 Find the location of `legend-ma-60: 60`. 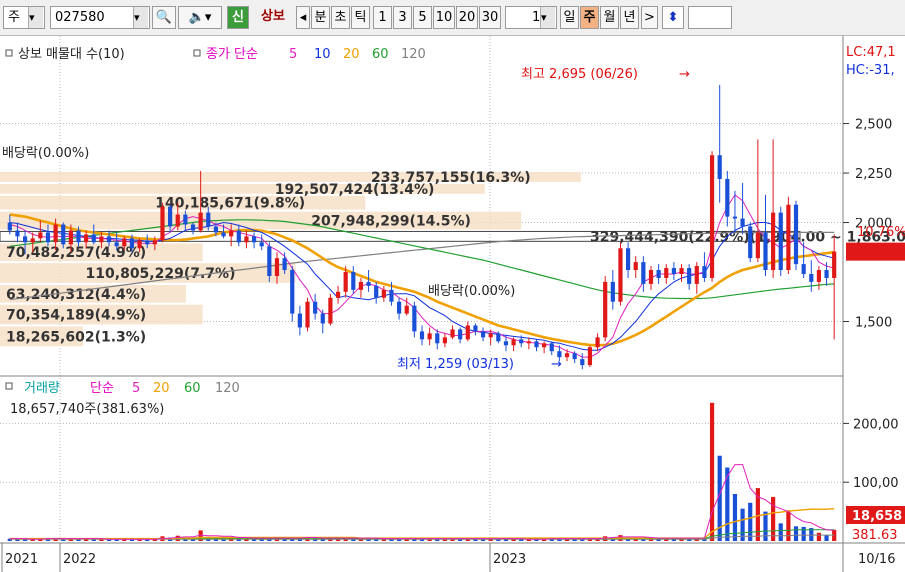

legend-ma-60: 60 is located at coordinates (380, 54).